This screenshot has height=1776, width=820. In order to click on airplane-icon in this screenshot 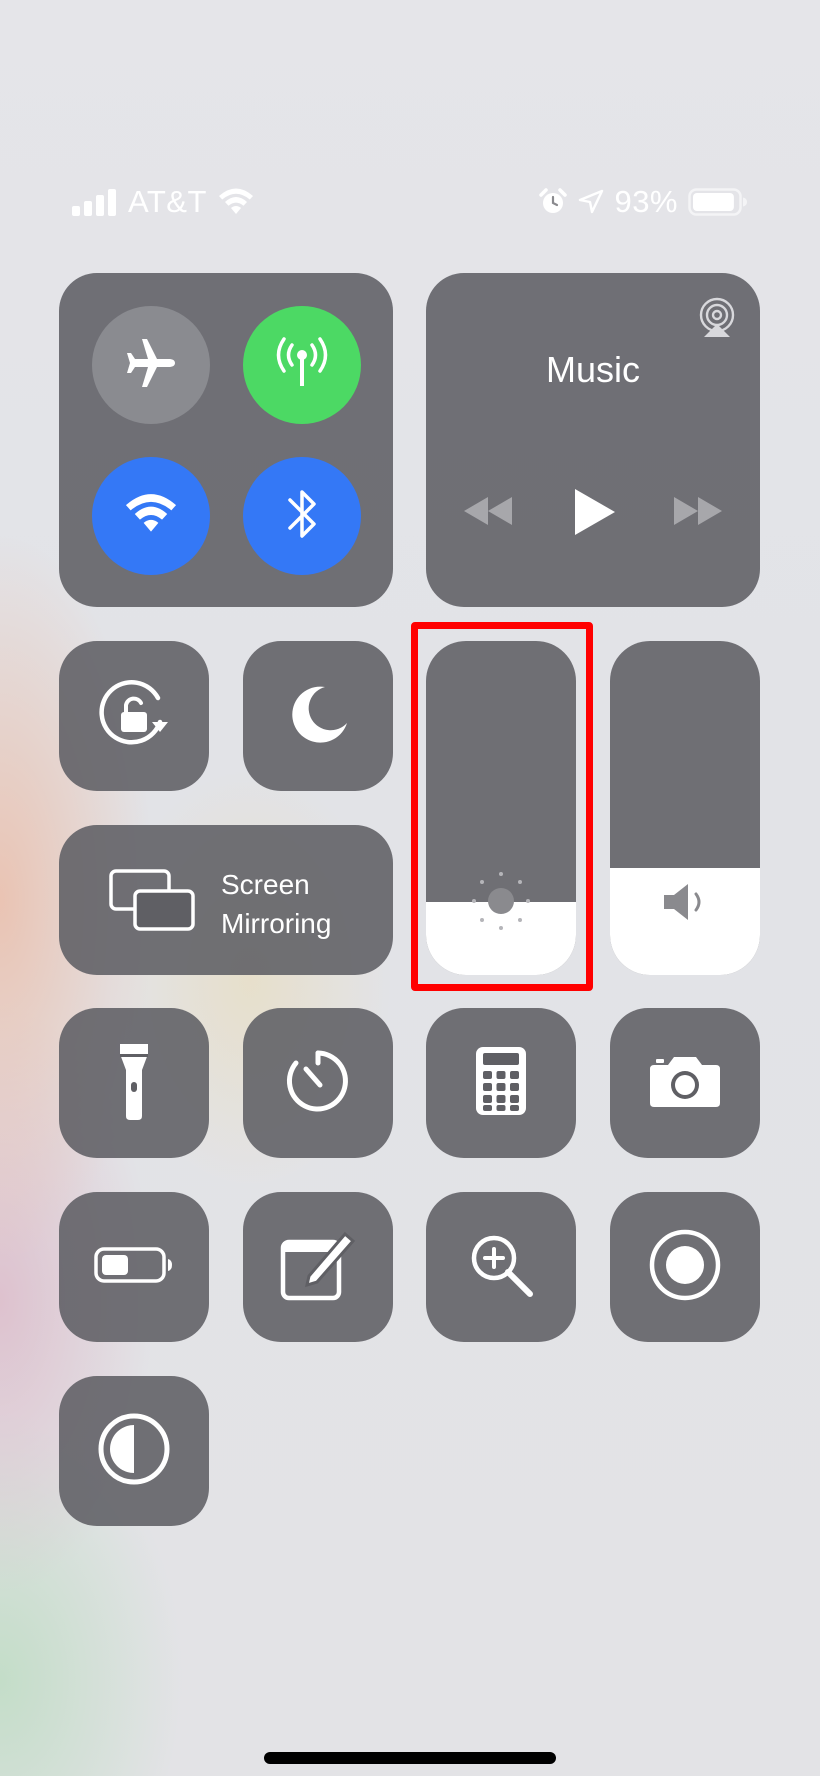, I will do `click(151, 365)`.